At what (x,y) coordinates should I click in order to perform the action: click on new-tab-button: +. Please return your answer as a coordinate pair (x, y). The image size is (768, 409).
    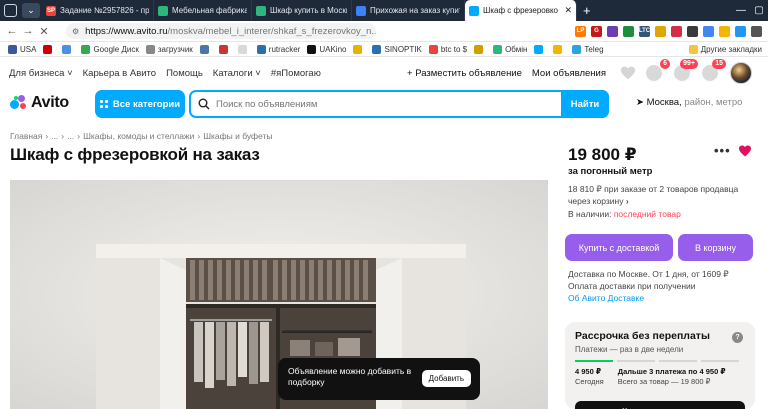
    Looking at the image, I should click on (587, 10).